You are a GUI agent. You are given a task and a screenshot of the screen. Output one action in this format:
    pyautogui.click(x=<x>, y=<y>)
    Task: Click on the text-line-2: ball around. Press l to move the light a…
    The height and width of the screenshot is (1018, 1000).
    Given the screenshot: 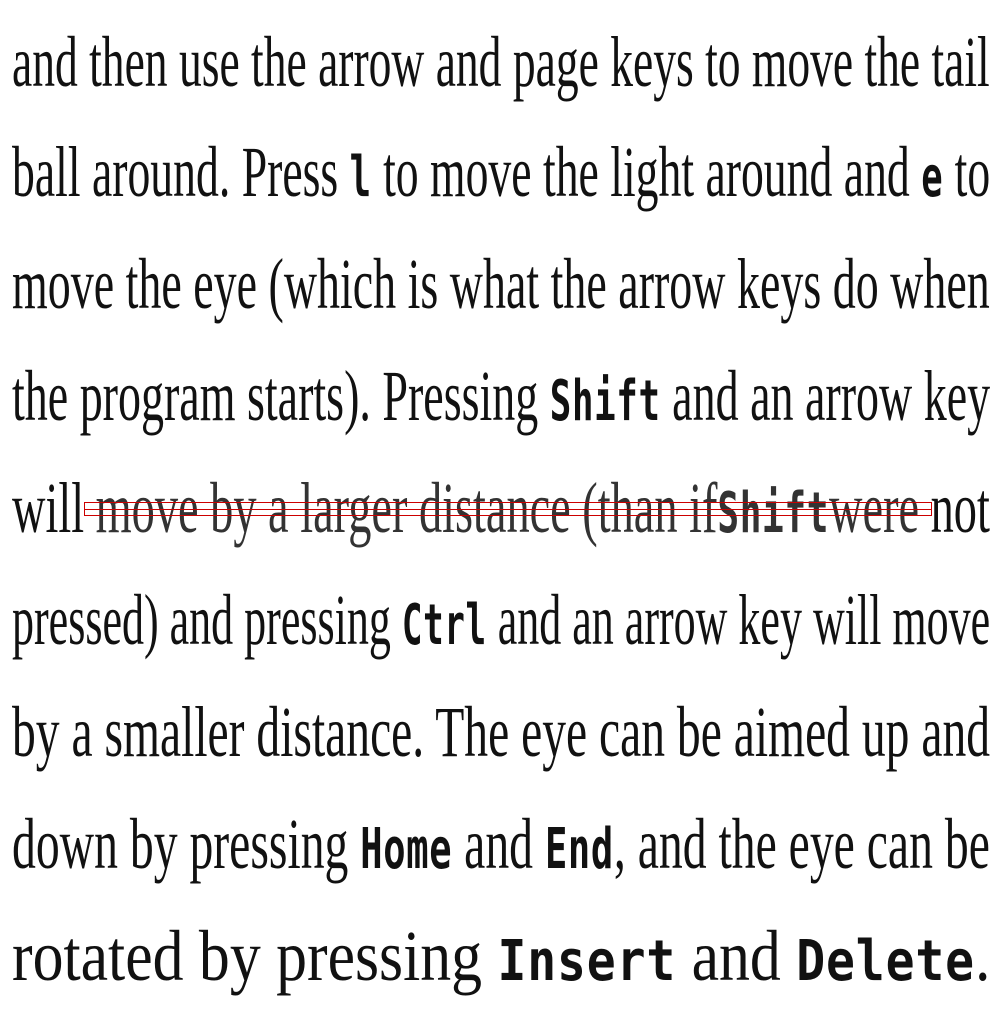 What is the action you would take?
    pyautogui.click(x=501, y=172)
    